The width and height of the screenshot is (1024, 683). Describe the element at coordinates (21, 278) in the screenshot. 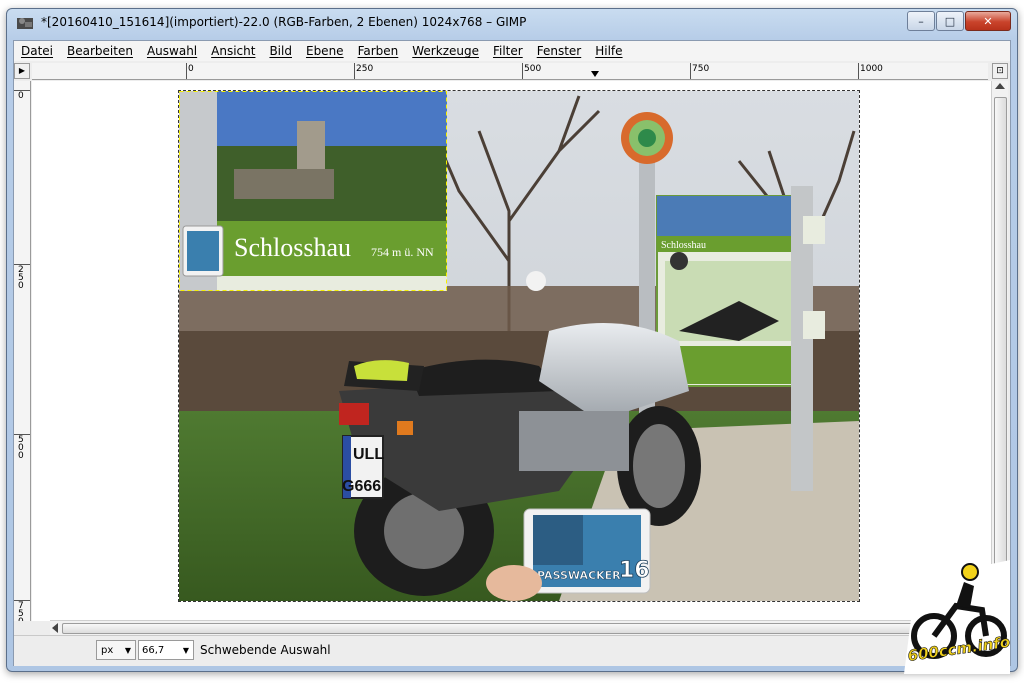

I see `ruler-label-v250: 250` at that location.